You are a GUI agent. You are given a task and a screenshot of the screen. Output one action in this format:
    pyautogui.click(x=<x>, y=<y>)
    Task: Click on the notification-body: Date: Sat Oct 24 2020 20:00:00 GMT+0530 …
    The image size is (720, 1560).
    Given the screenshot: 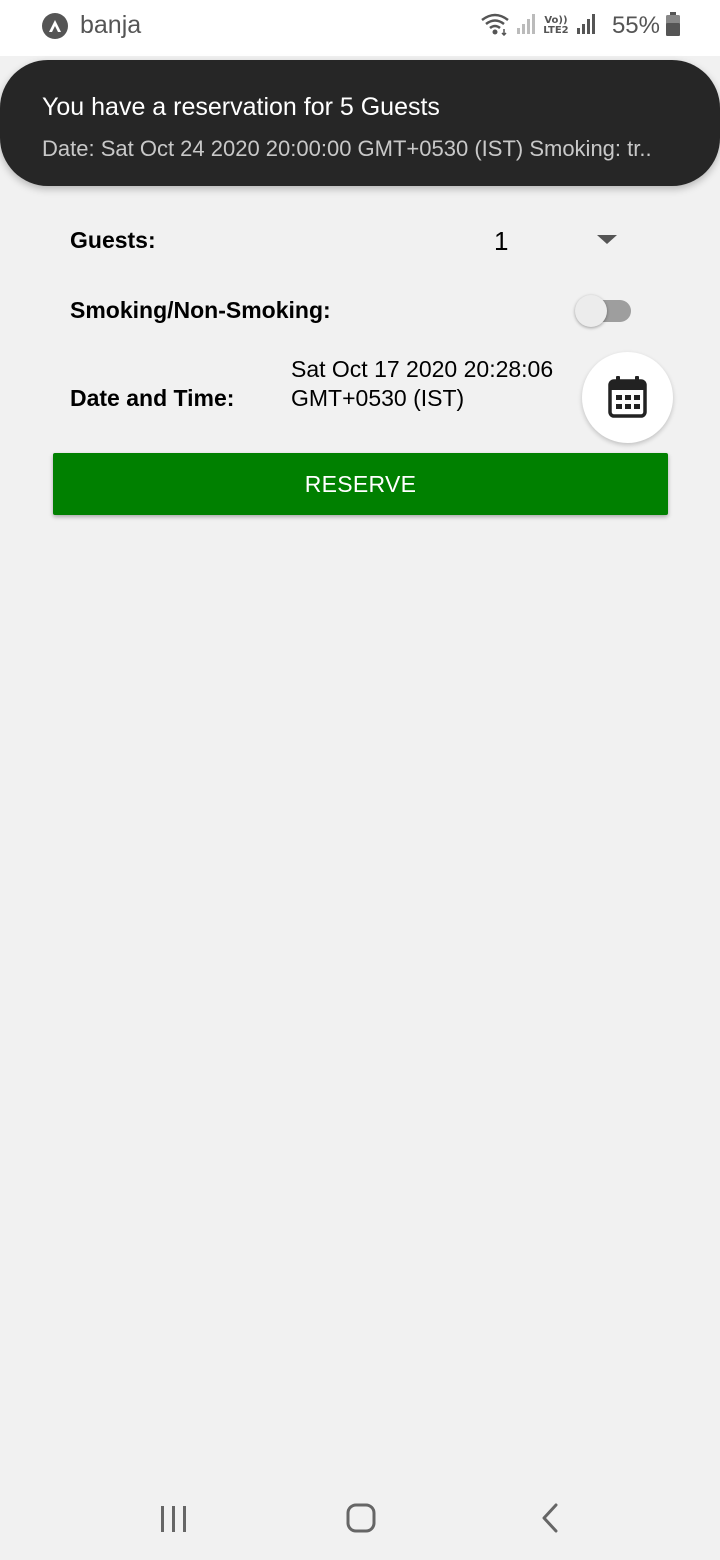 What is the action you would take?
    pyautogui.click(x=347, y=148)
    